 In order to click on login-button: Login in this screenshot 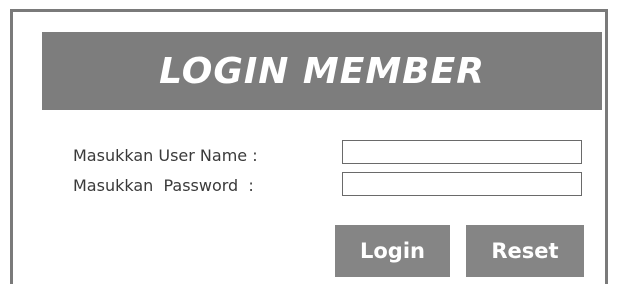, I will do `click(392, 251)`.